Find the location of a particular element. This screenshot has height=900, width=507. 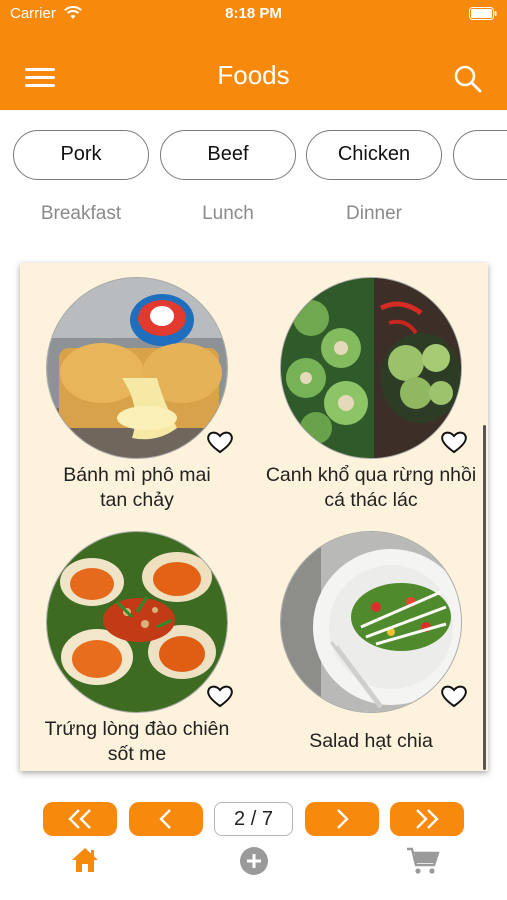

chevron-left-icon is located at coordinates (165, 819).